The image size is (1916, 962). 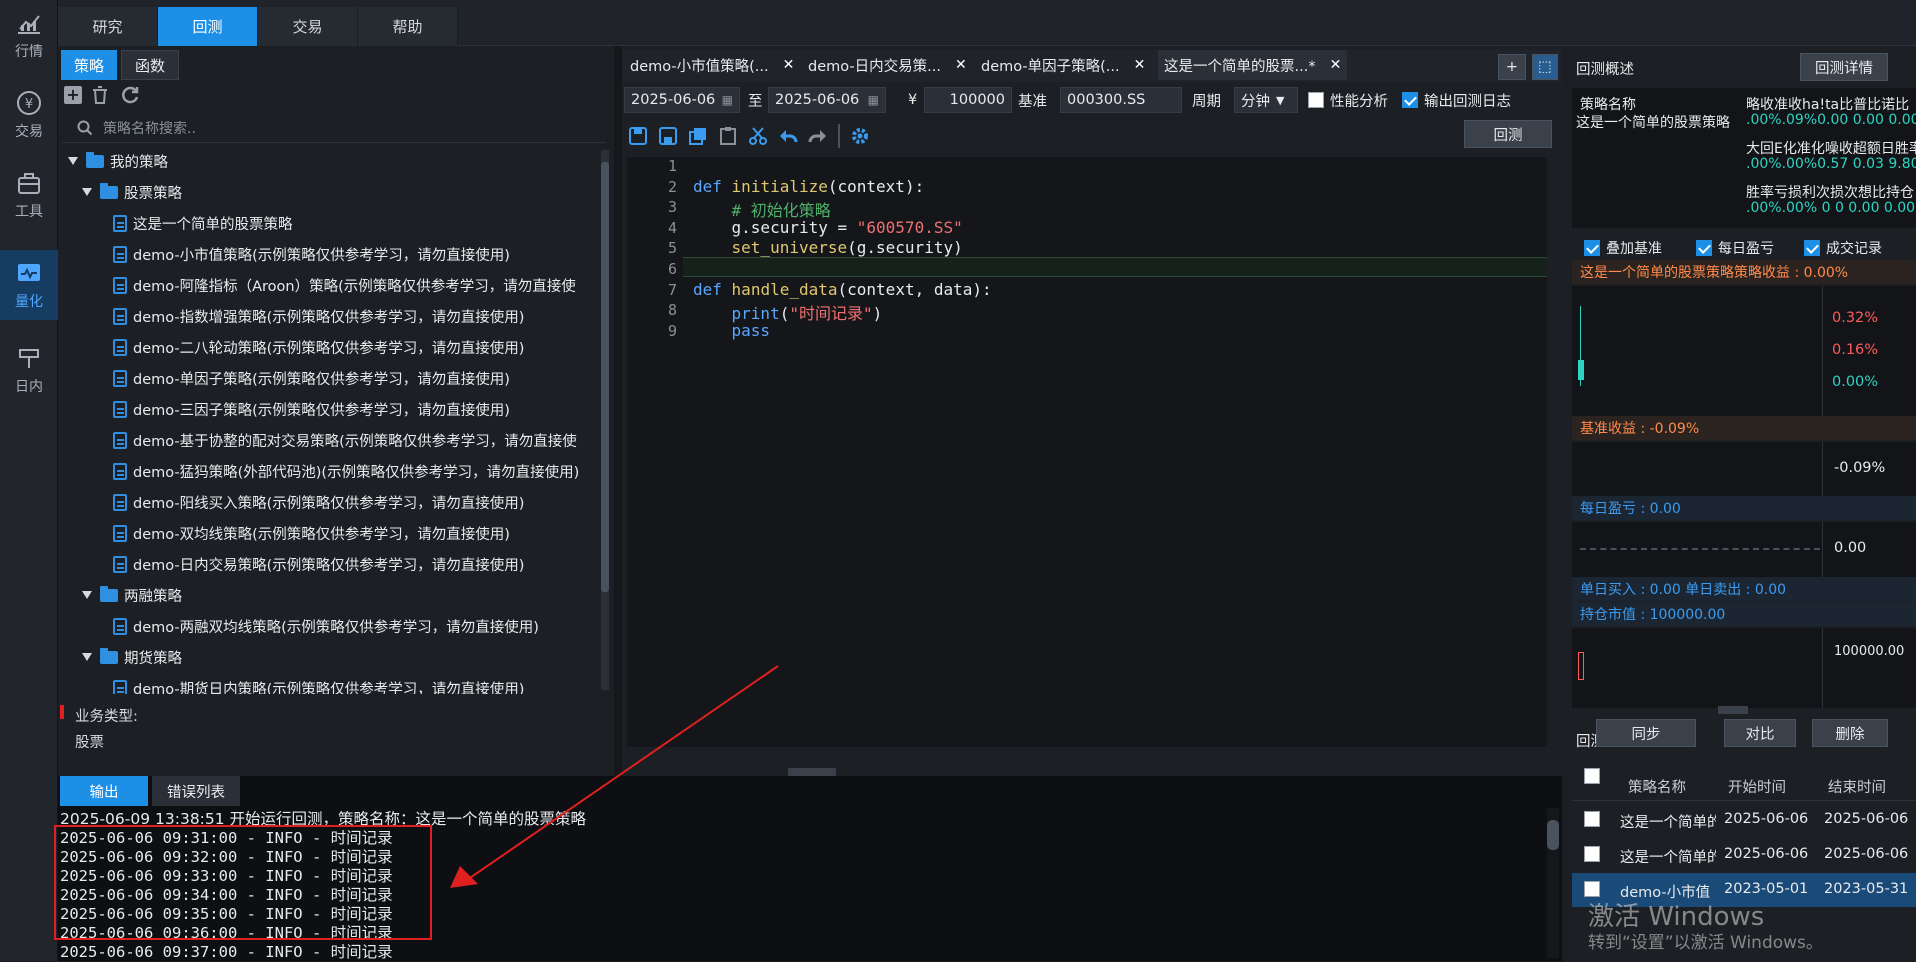 What do you see at coordinates (29, 370) in the screenshot?
I see `rail-item-intraday: 日内` at bounding box center [29, 370].